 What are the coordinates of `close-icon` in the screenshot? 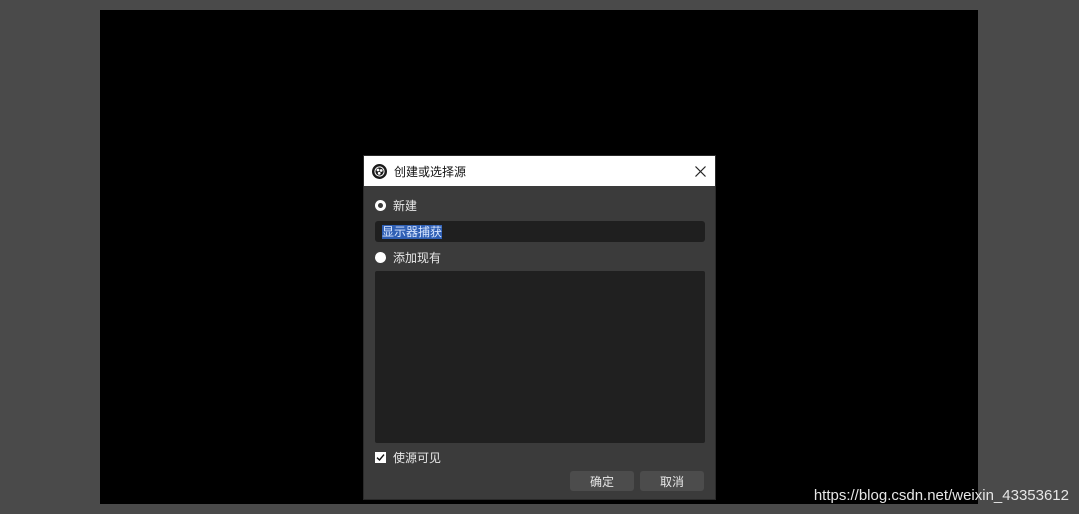 It's located at (700, 171).